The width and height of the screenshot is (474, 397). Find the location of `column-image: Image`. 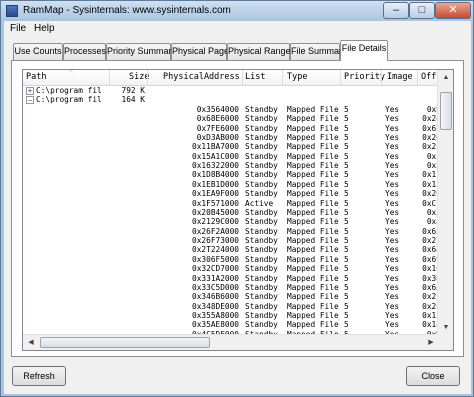

column-image: Image is located at coordinates (400, 77).